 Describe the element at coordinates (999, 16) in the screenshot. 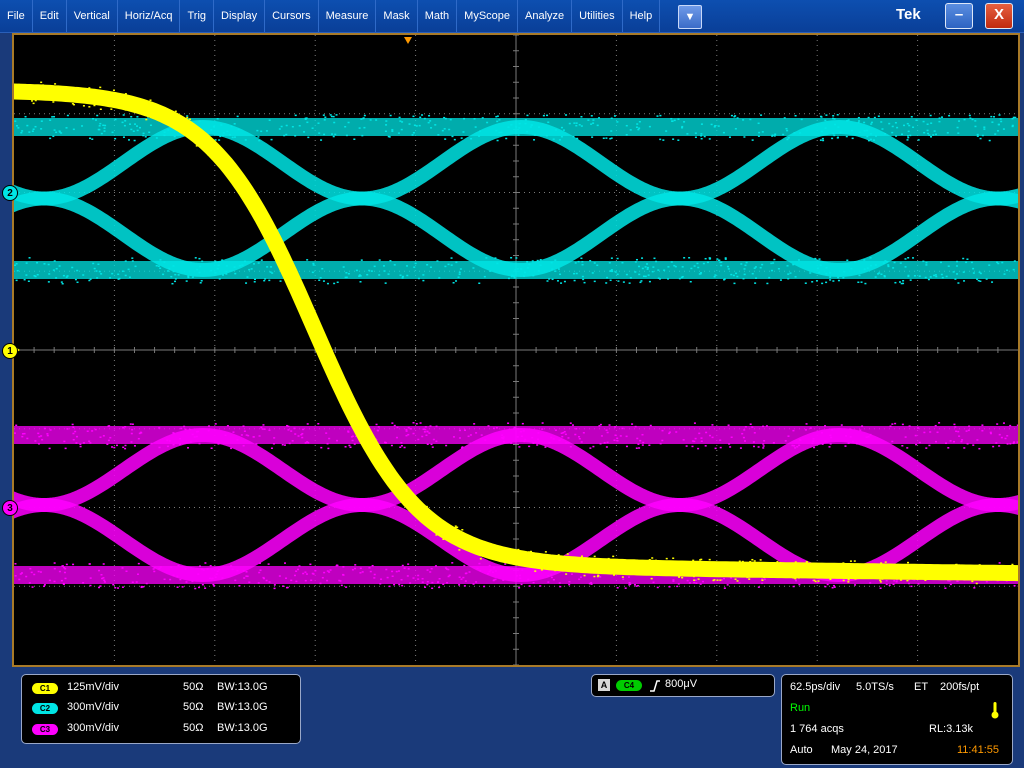

I see `close-button: X` at that location.